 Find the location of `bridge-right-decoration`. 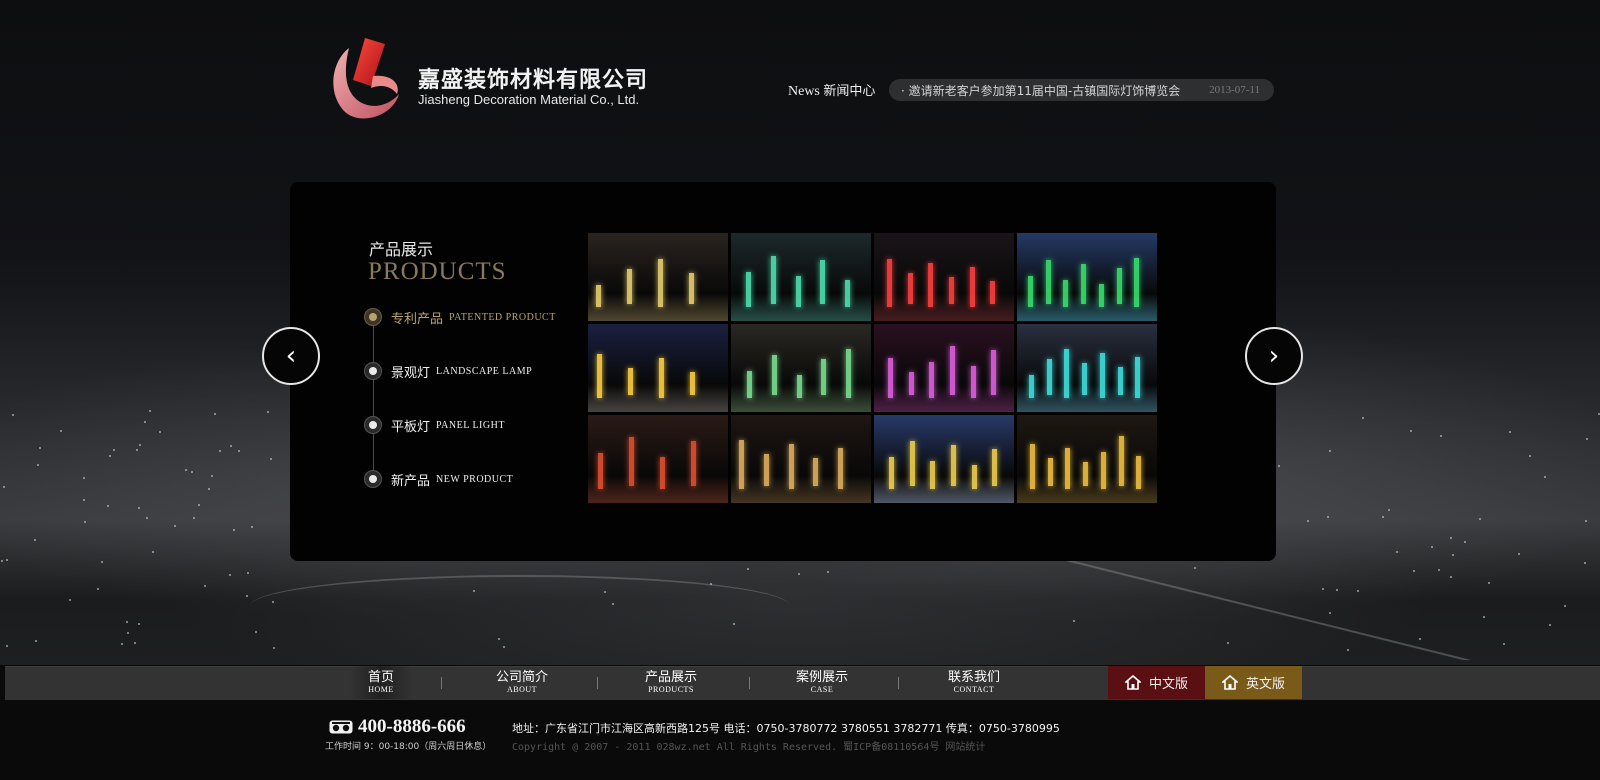

bridge-right-decoration is located at coordinates (1271, 605).